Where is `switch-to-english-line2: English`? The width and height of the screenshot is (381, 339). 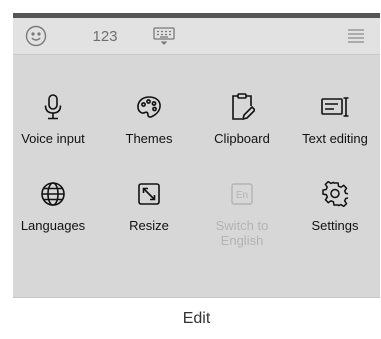 switch-to-english-line2: English is located at coordinates (242, 240).